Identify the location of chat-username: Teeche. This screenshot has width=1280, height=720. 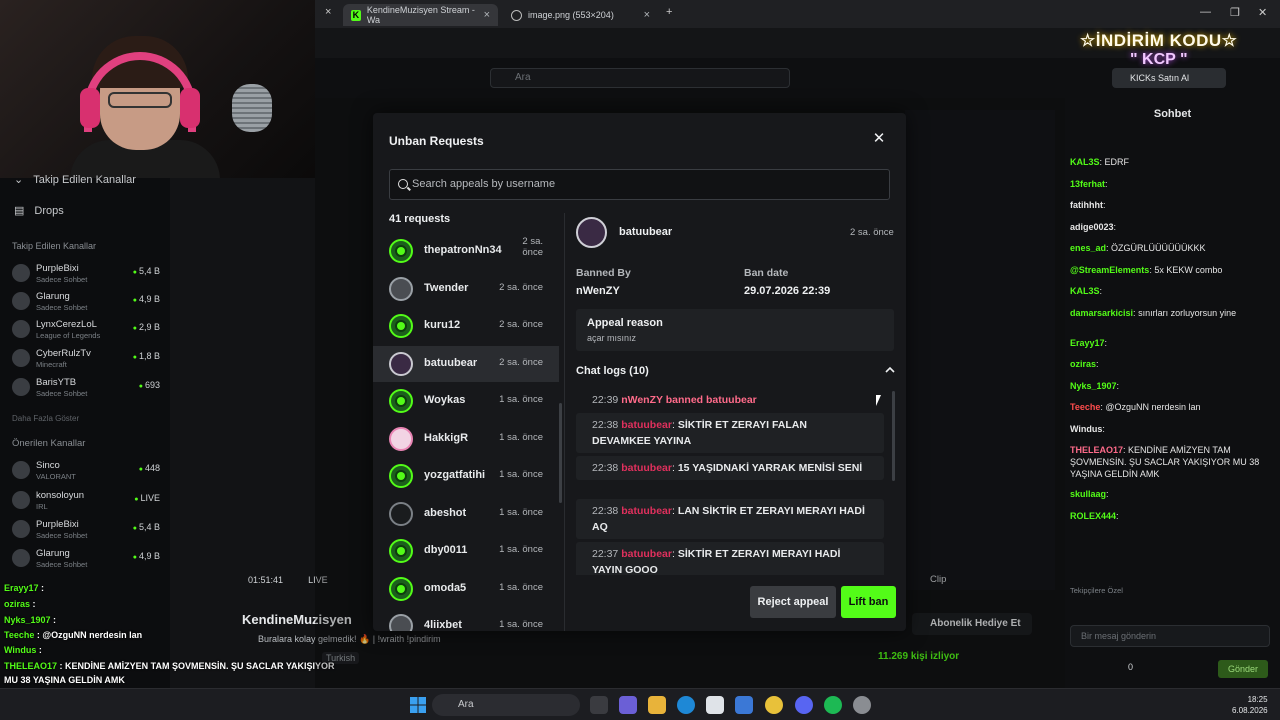
(1085, 407).